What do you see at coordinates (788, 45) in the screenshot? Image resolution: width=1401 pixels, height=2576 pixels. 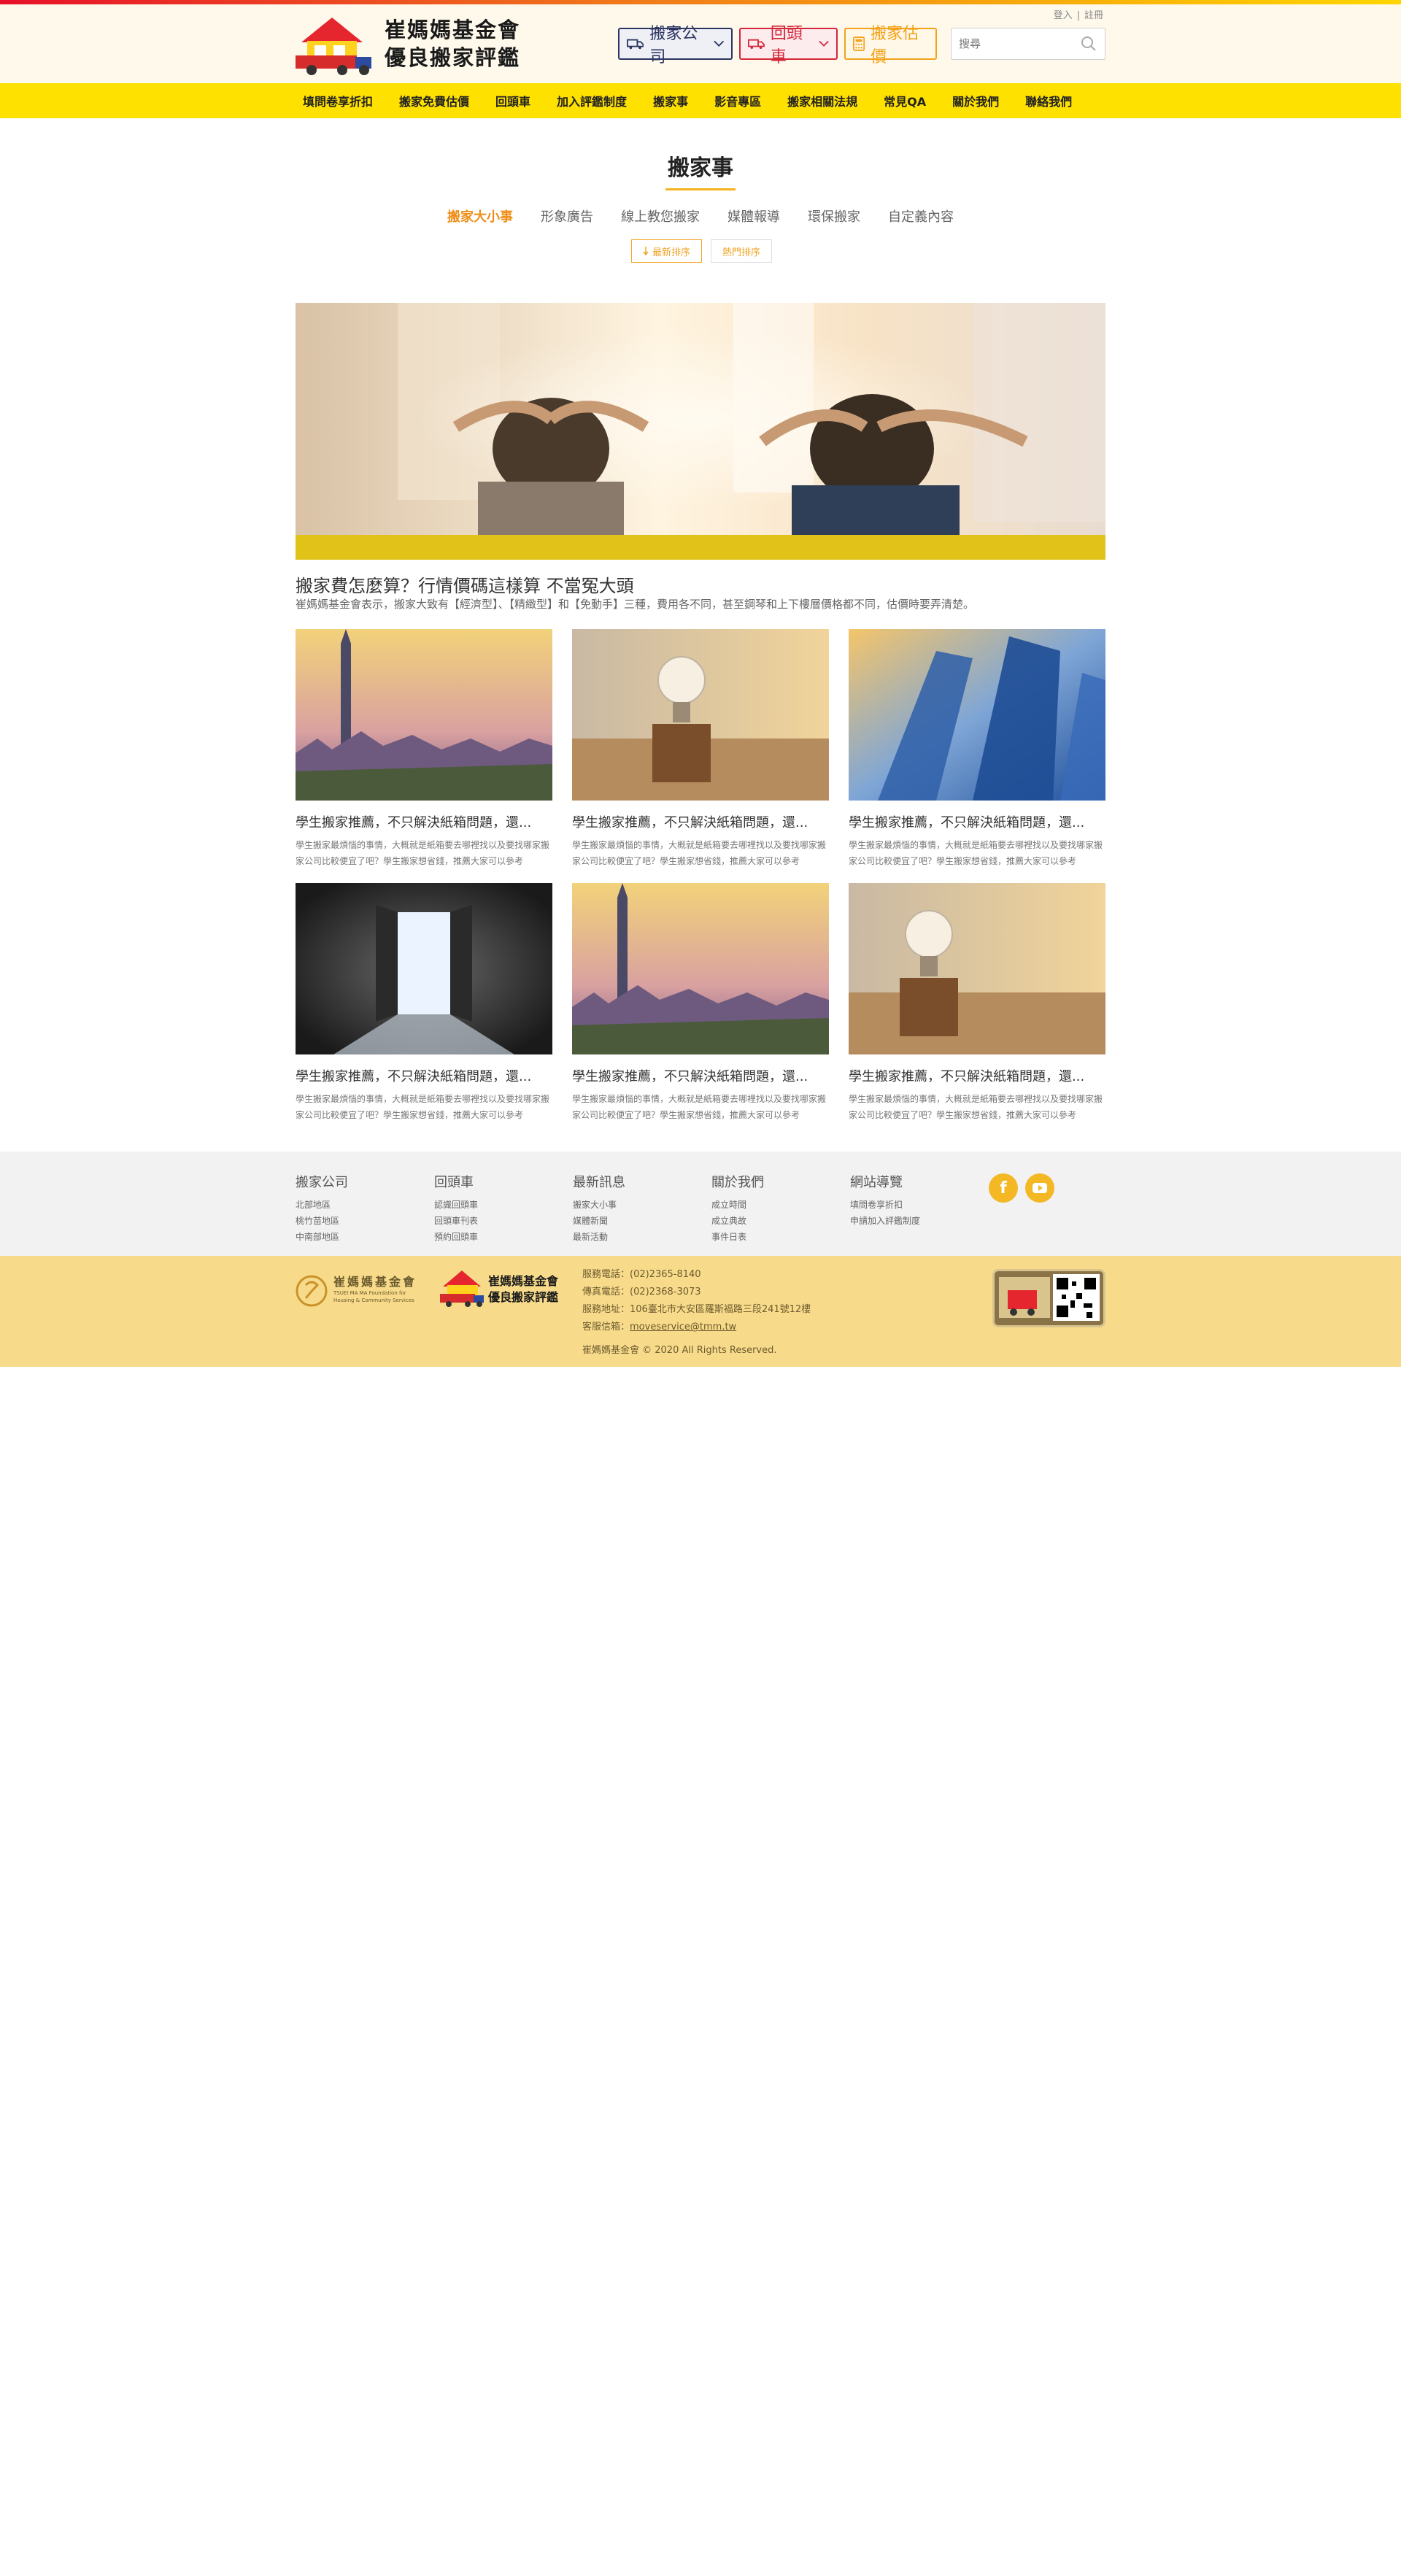 I see `return-truck-button: 回頭車` at bounding box center [788, 45].